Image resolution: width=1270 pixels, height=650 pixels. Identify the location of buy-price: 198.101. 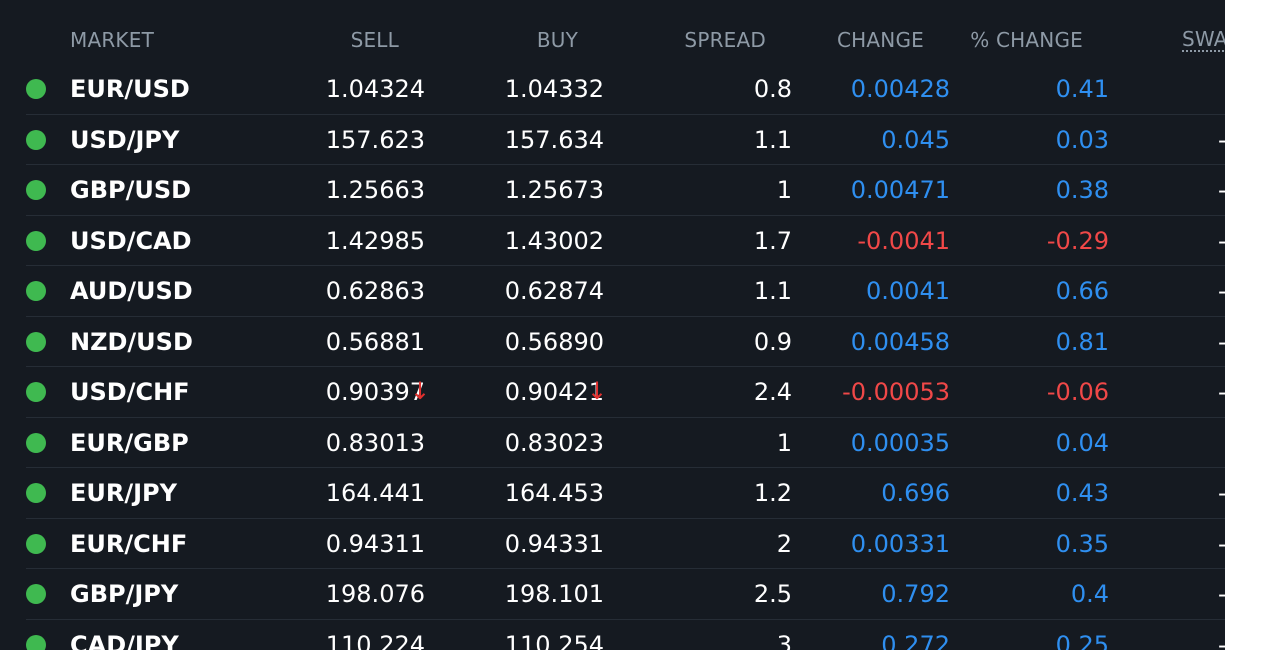
(554, 594).